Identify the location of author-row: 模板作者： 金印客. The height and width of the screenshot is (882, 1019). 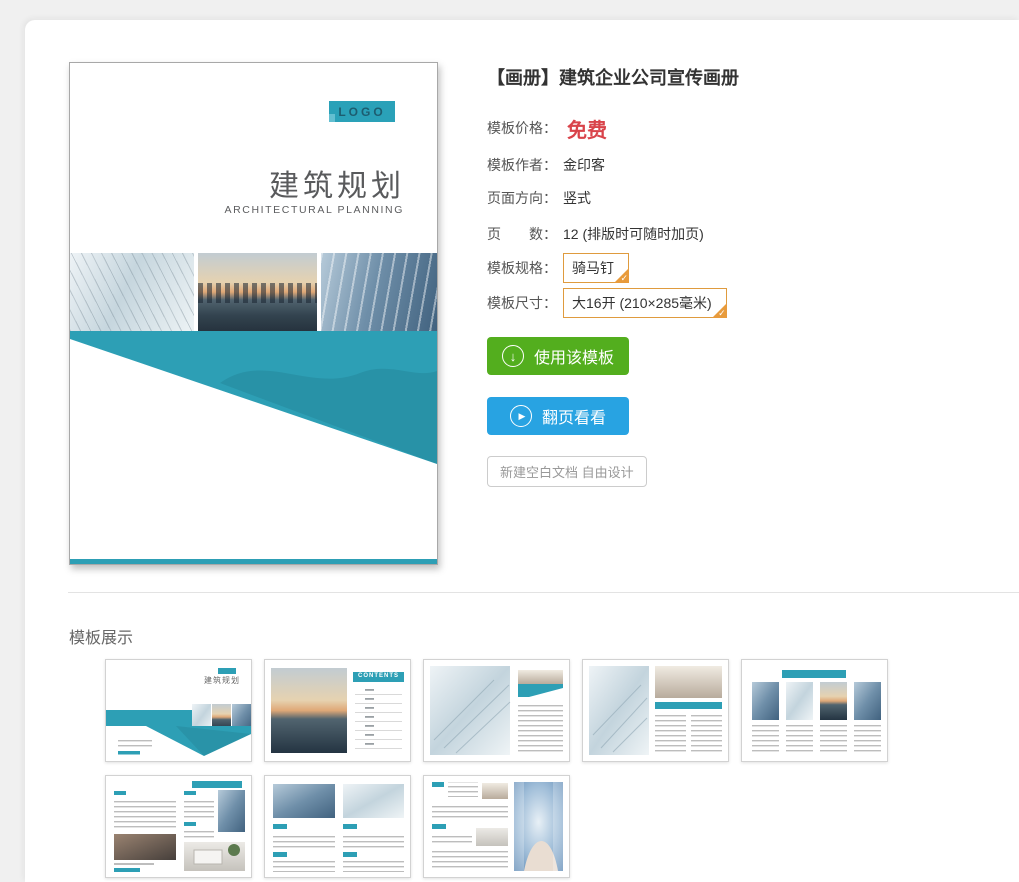
(546, 165).